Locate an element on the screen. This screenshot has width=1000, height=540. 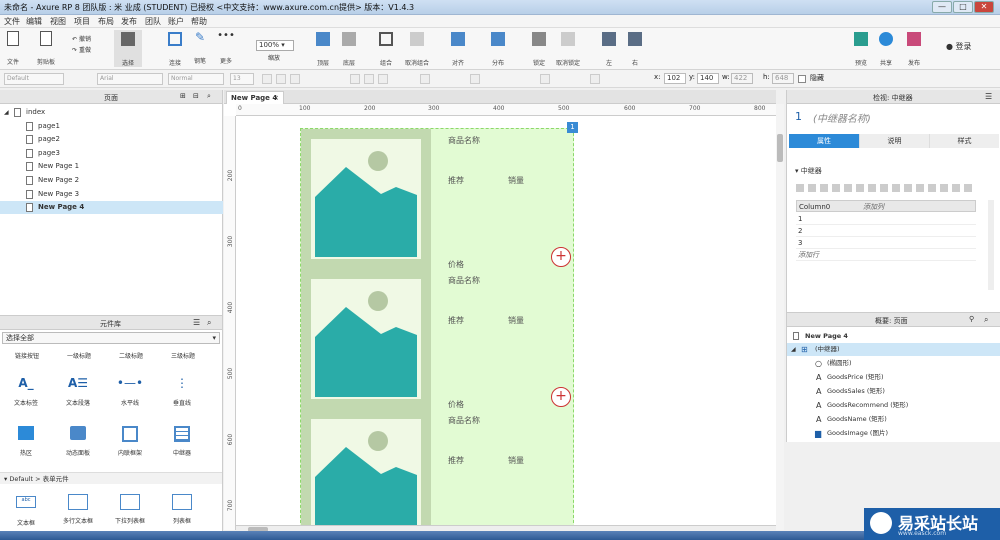
add-column-button: 添加列 is located at coordinates (873, 207).